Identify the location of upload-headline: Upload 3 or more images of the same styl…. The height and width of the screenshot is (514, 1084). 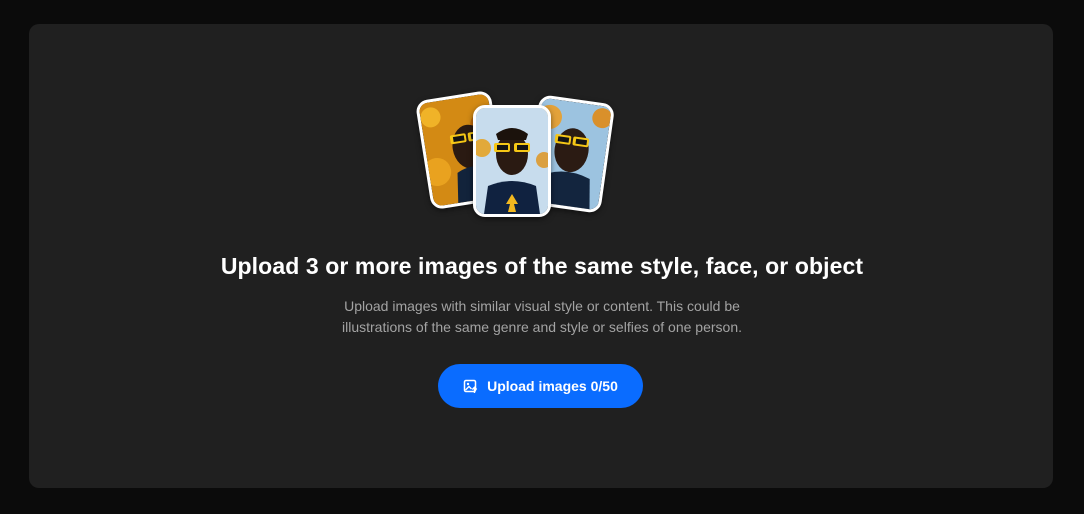
(542, 266).